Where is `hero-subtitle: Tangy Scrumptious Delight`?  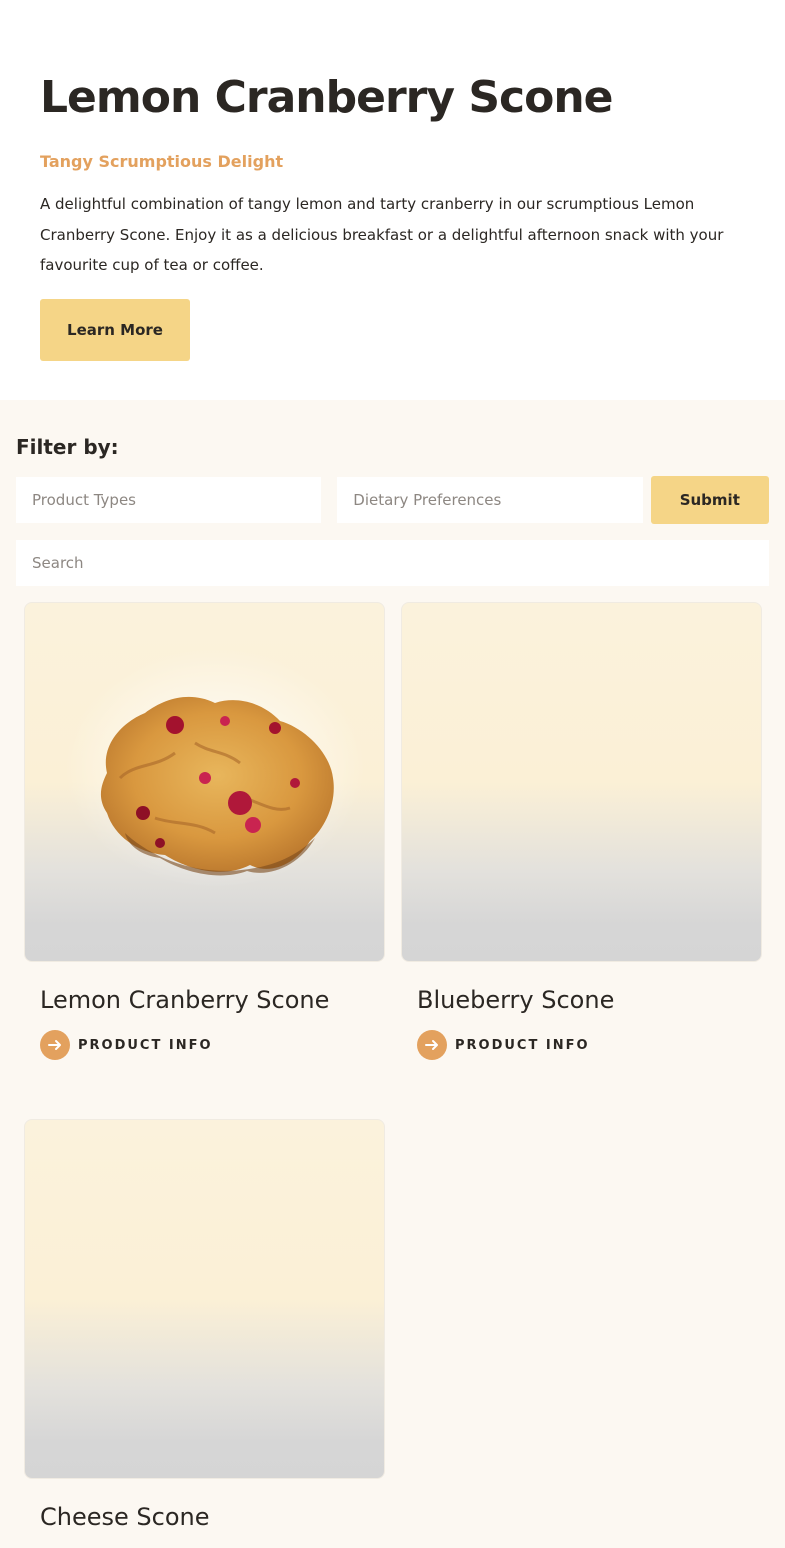 hero-subtitle: Tangy Scrumptious Delight is located at coordinates (162, 161).